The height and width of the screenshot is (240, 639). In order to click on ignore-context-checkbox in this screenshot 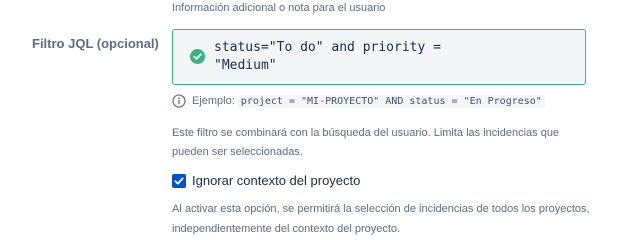, I will do `click(179, 180)`.